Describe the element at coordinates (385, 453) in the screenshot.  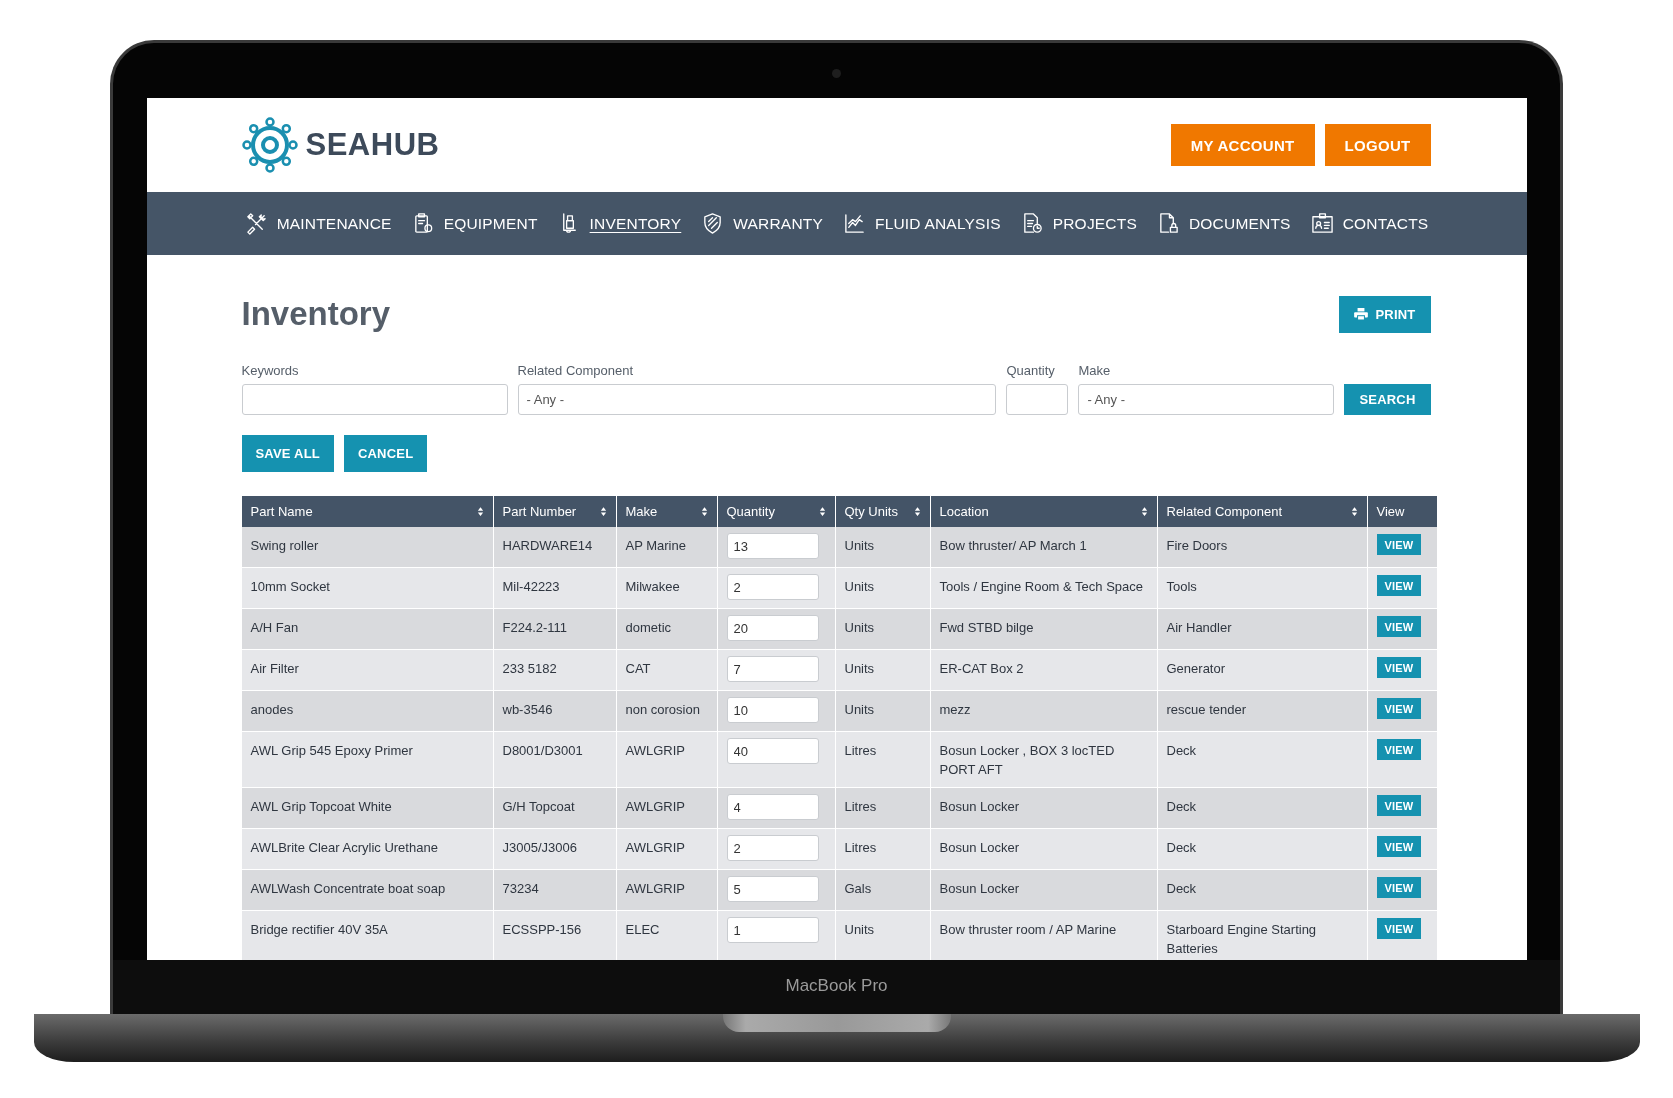
I see `action-button: CANCEL` at that location.